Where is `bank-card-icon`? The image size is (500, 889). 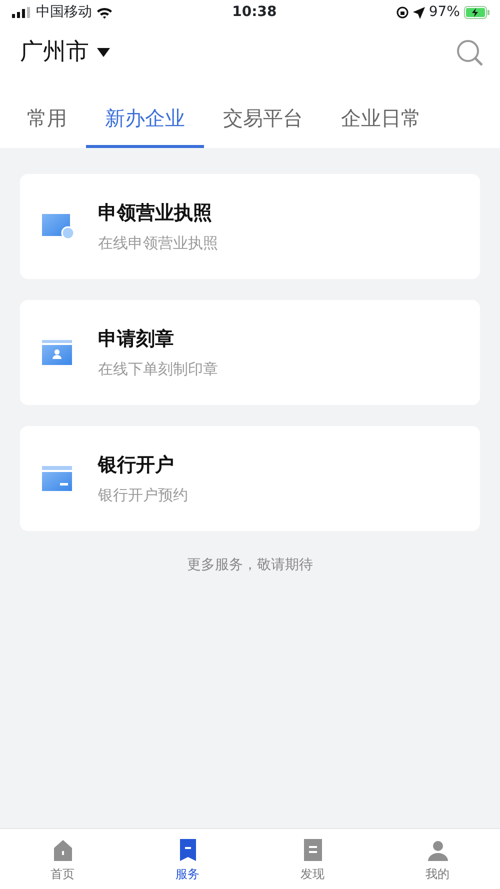 bank-card-icon is located at coordinates (58, 479).